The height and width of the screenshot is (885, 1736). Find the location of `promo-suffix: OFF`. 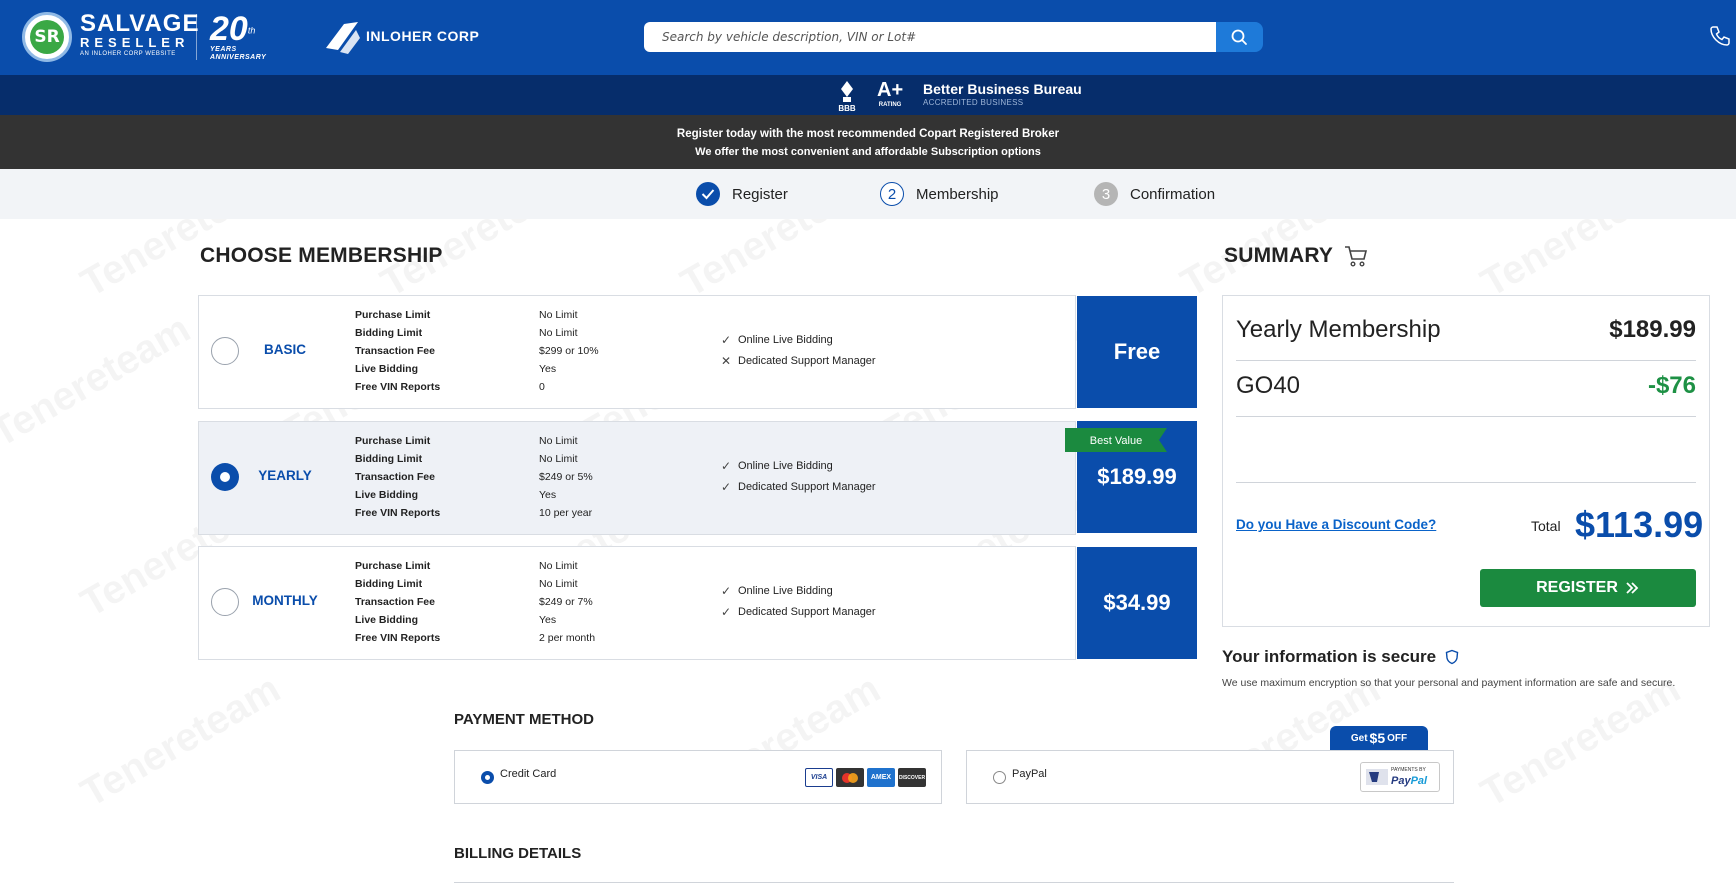

promo-suffix: OFF is located at coordinates (1397, 738).